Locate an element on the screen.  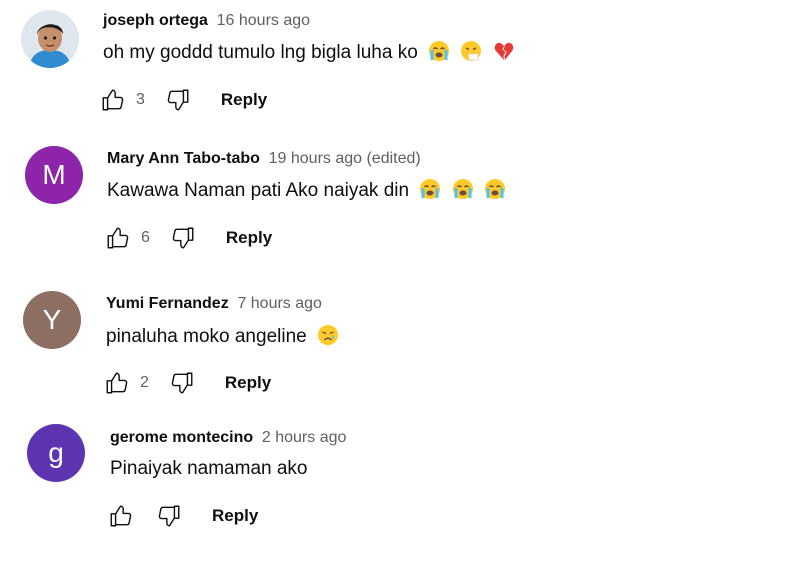
avatar: g is located at coordinates (56, 453).